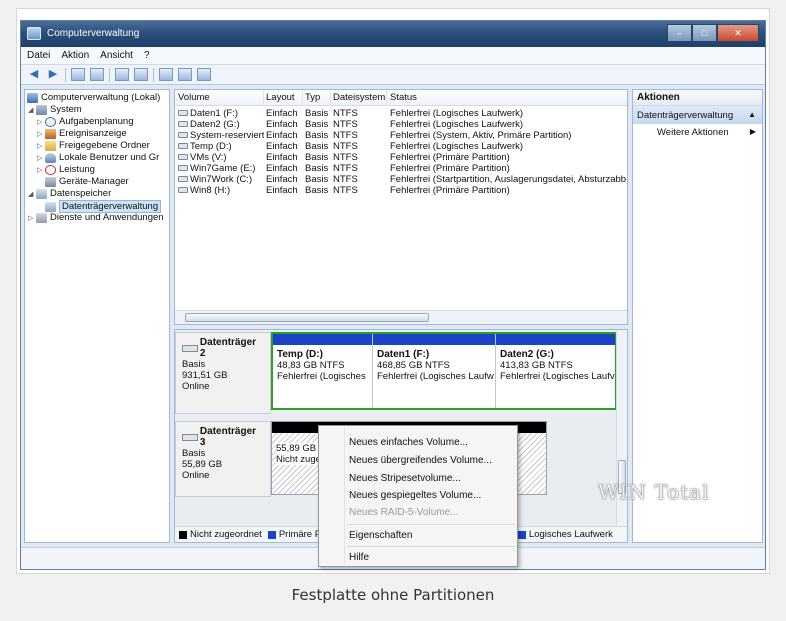  What do you see at coordinates (508, 124) in the screenshot?
I see `volume-cell-status: Fehlerfrei (Logisches Laufwerk)` at bounding box center [508, 124].